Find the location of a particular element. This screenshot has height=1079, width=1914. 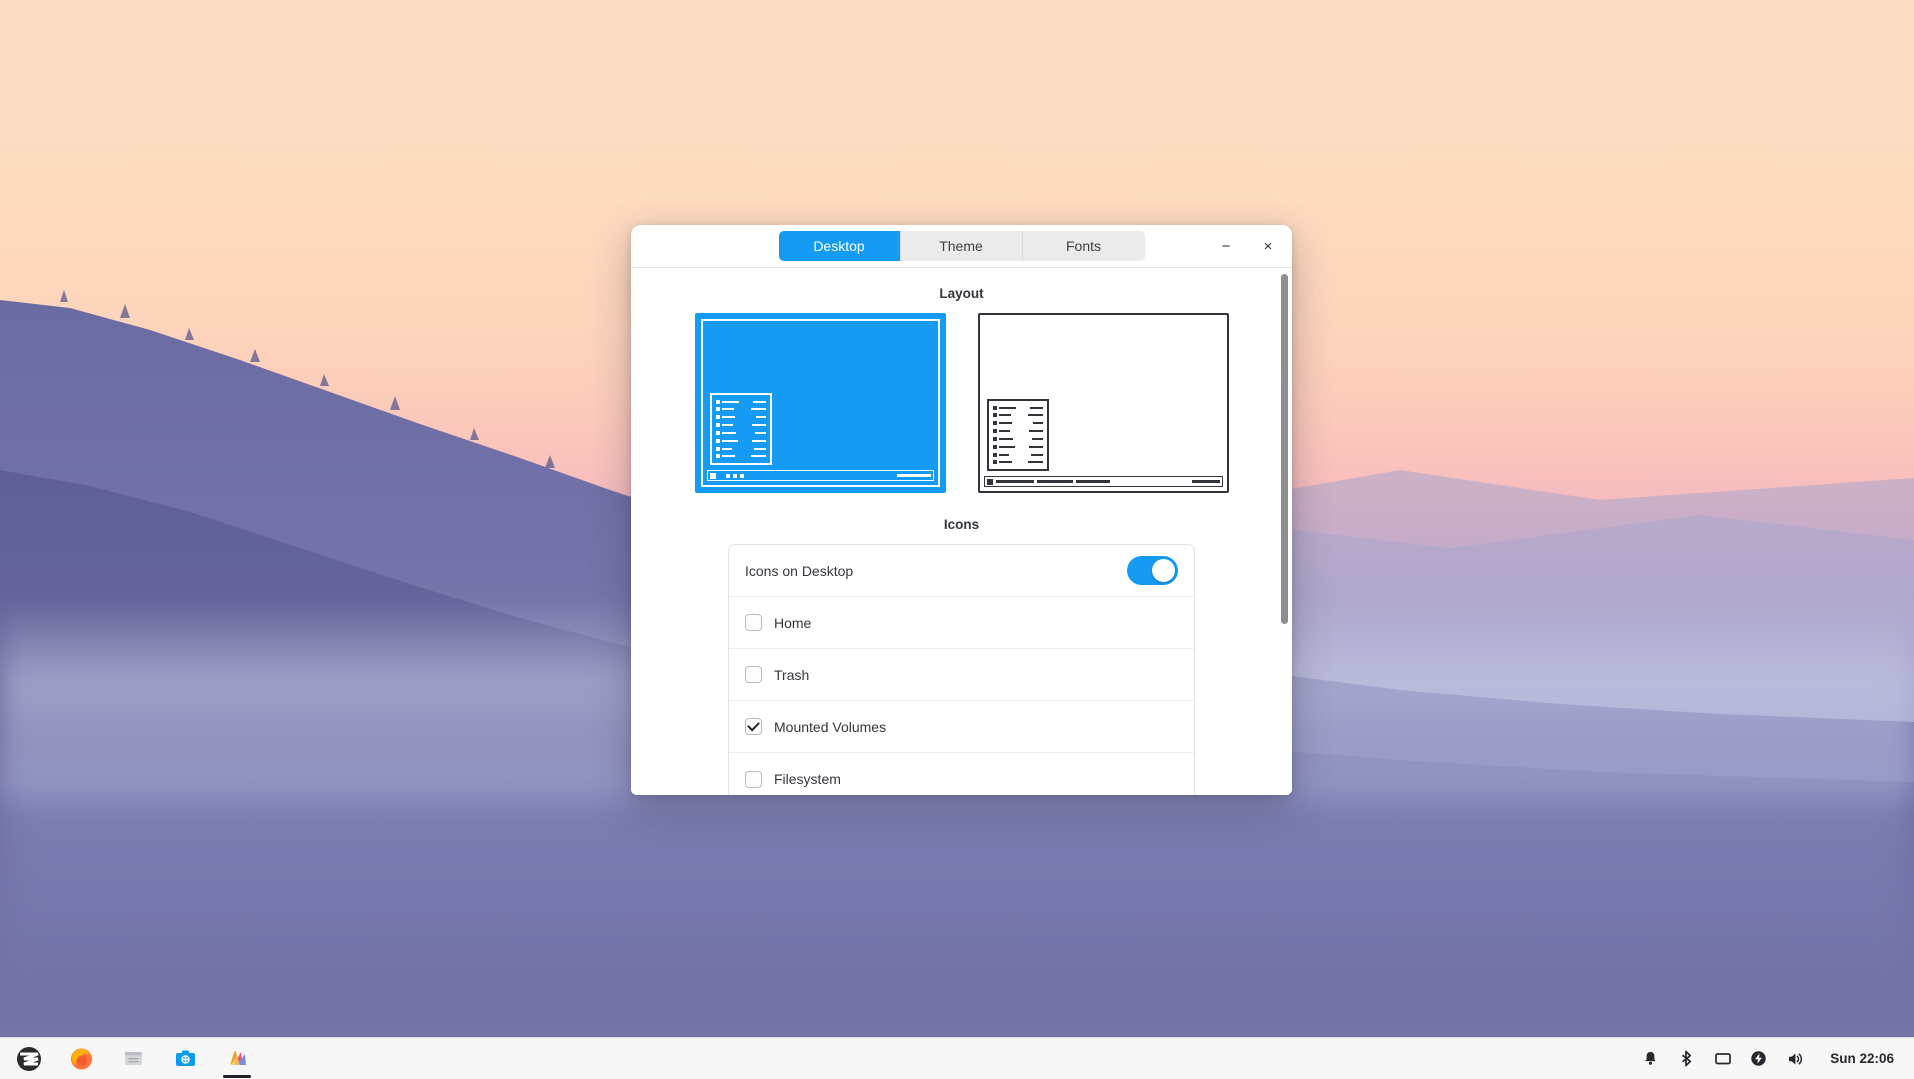

trash-label: Trash is located at coordinates (792, 674).